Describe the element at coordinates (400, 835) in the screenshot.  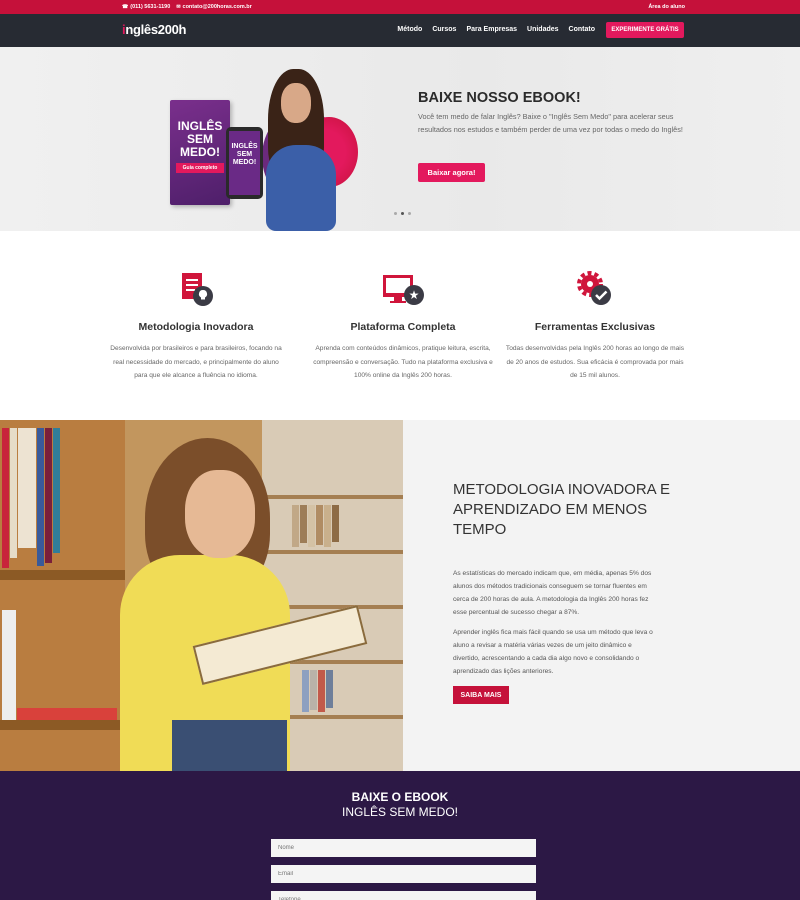
I see `ebook-form-section: BAIXE O EBOOK INGLÊS SEM MEDO!` at that location.